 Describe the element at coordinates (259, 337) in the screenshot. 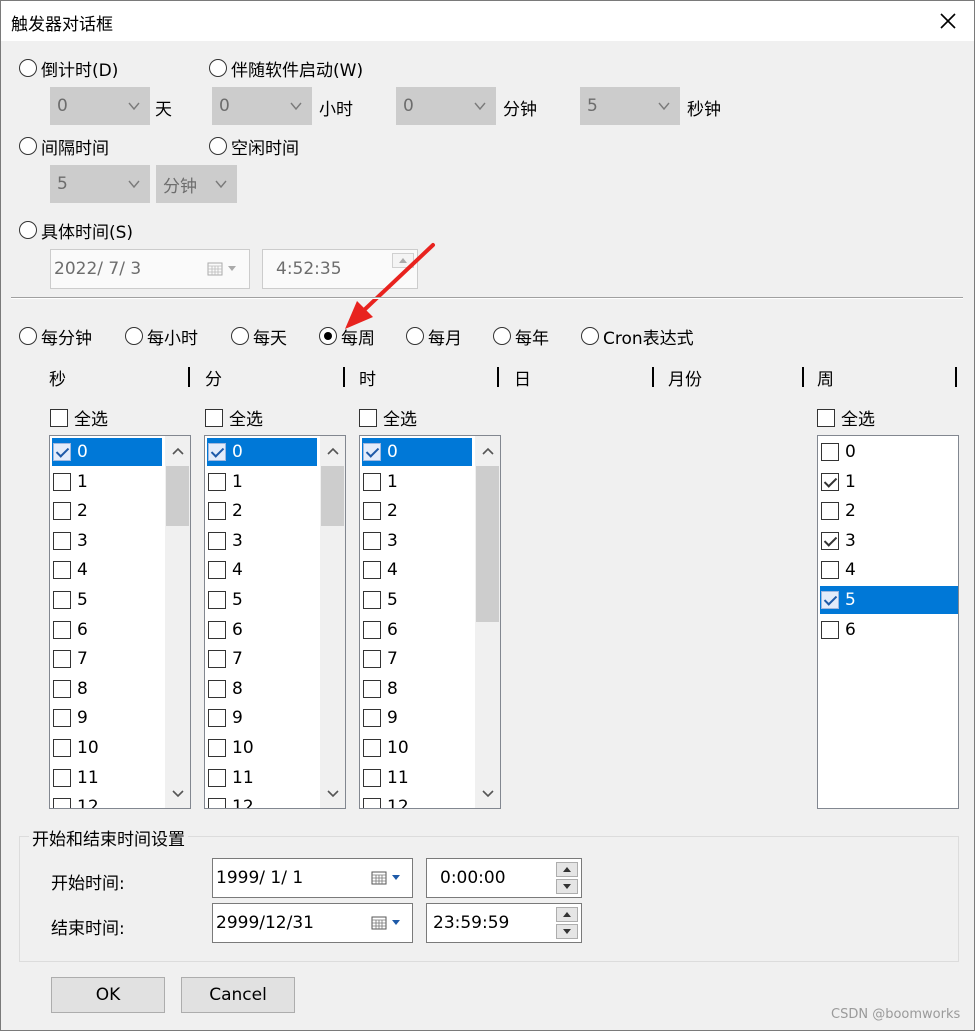

I see `radio-every-day: 每天` at that location.